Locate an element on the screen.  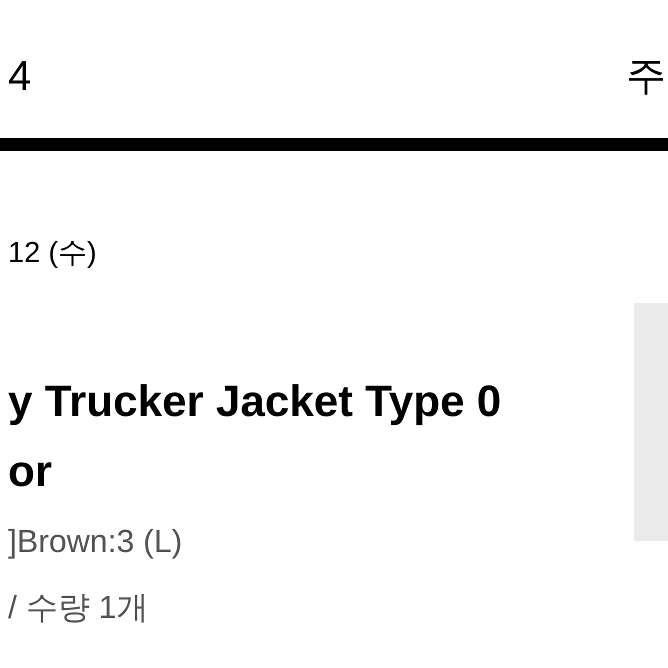
product-name: y Trucker Jacket Type 0 is located at coordinates (255, 402).